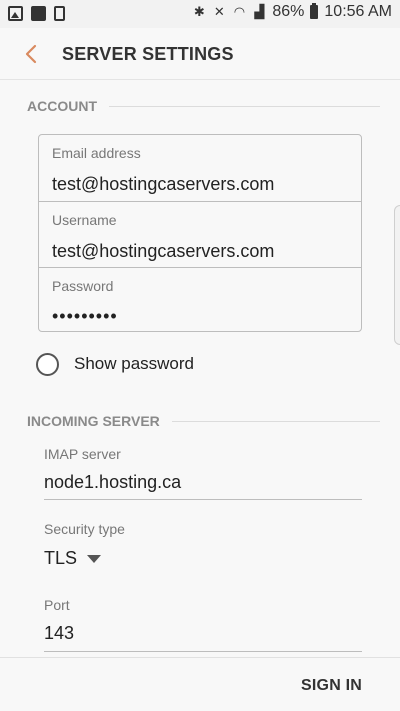 The image size is (400, 711). What do you see at coordinates (94, 558) in the screenshot?
I see `dropdown-arrow-icon` at bounding box center [94, 558].